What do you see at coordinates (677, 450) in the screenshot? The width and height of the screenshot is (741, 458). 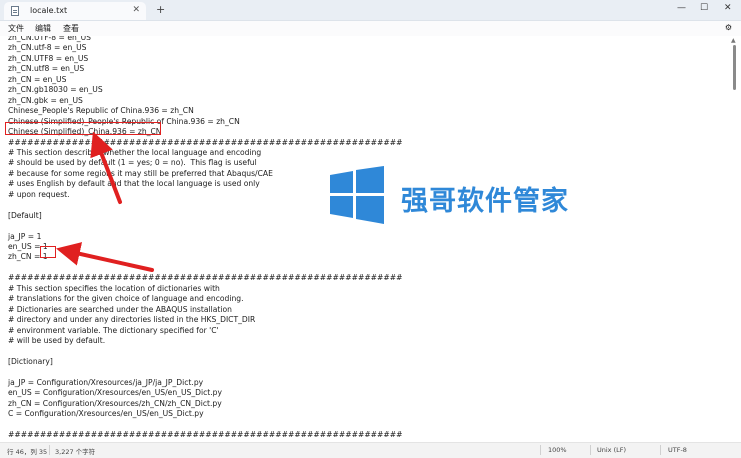 I see `encoding: UTF-8` at bounding box center [677, 450].